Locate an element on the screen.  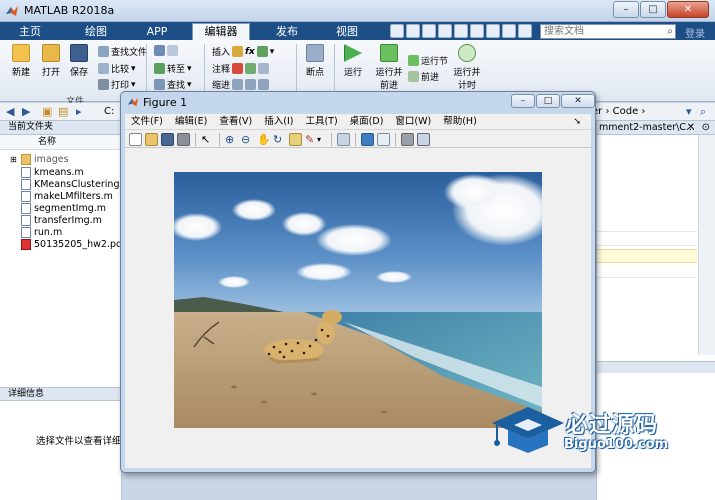
tab-apps: APP is located at coordinates (157, 32).